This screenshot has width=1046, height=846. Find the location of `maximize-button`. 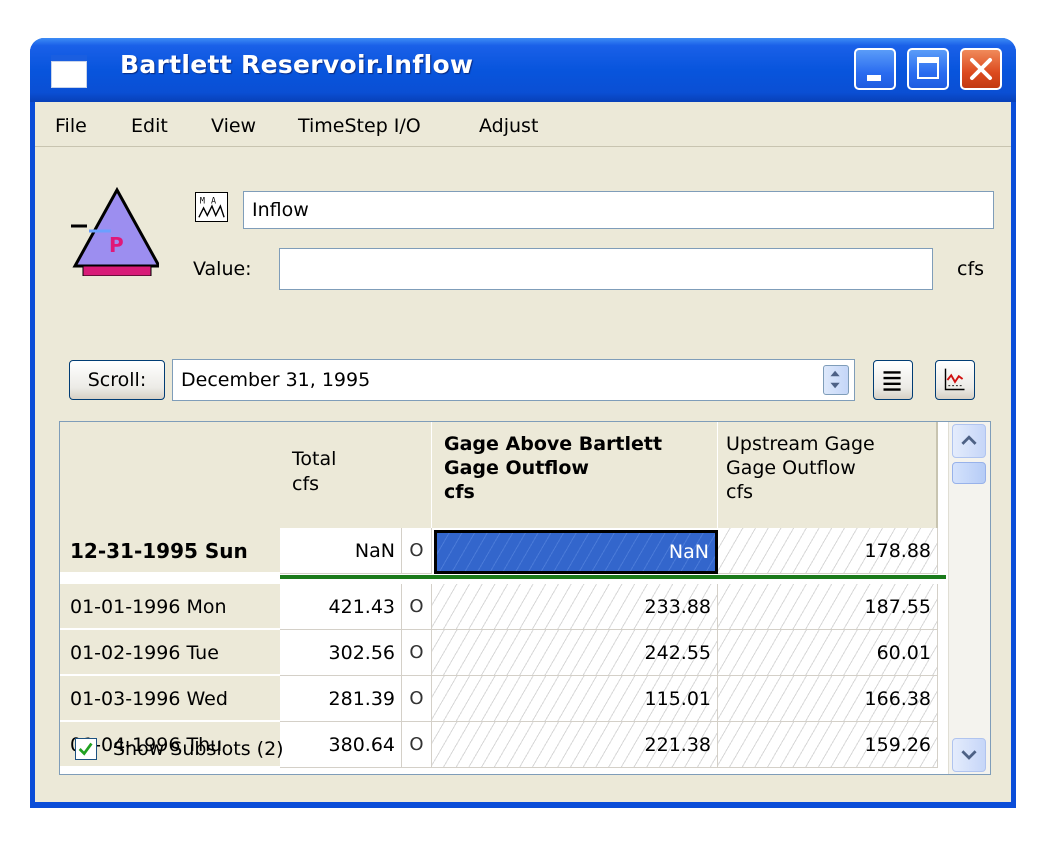

maximize-button is located at coordinates (928, 69).